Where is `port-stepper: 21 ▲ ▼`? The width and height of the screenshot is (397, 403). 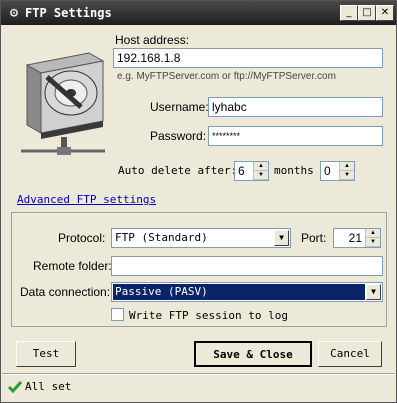
port-stepper: 21 ▲ ▼ is located at coordinates (357, 238).